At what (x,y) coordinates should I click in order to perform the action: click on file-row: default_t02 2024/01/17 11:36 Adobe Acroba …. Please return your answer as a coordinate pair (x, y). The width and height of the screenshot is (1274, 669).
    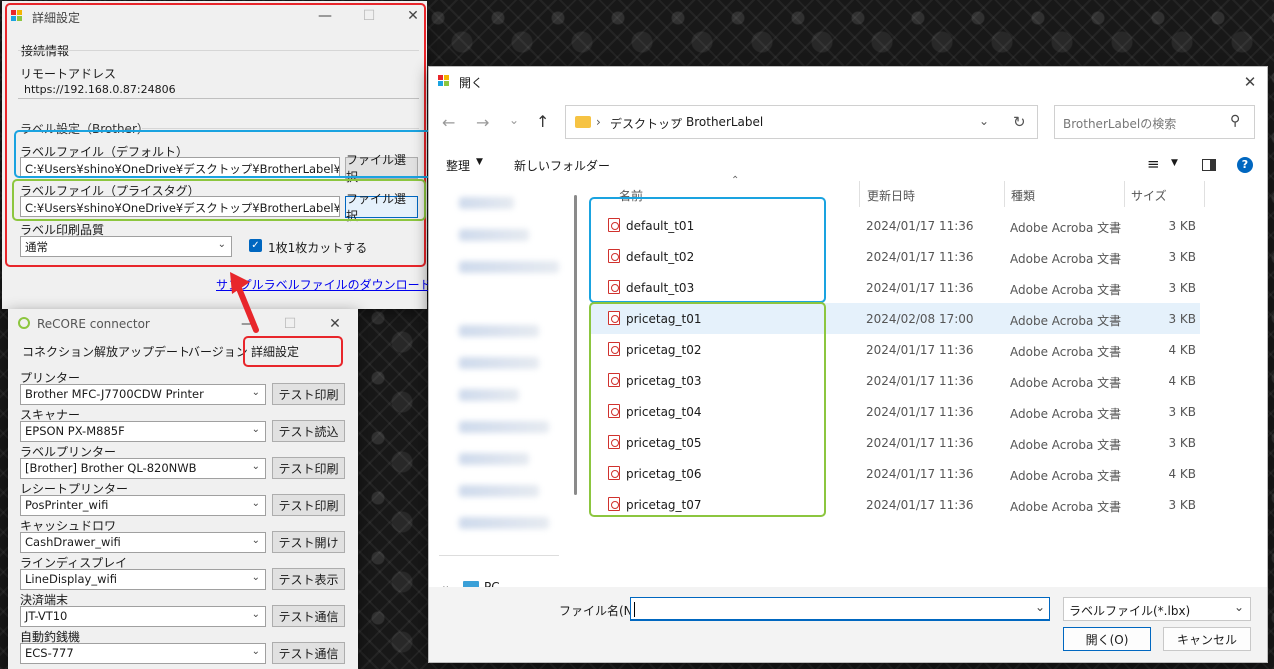
    Looking at the image, I should click on (895, 256).